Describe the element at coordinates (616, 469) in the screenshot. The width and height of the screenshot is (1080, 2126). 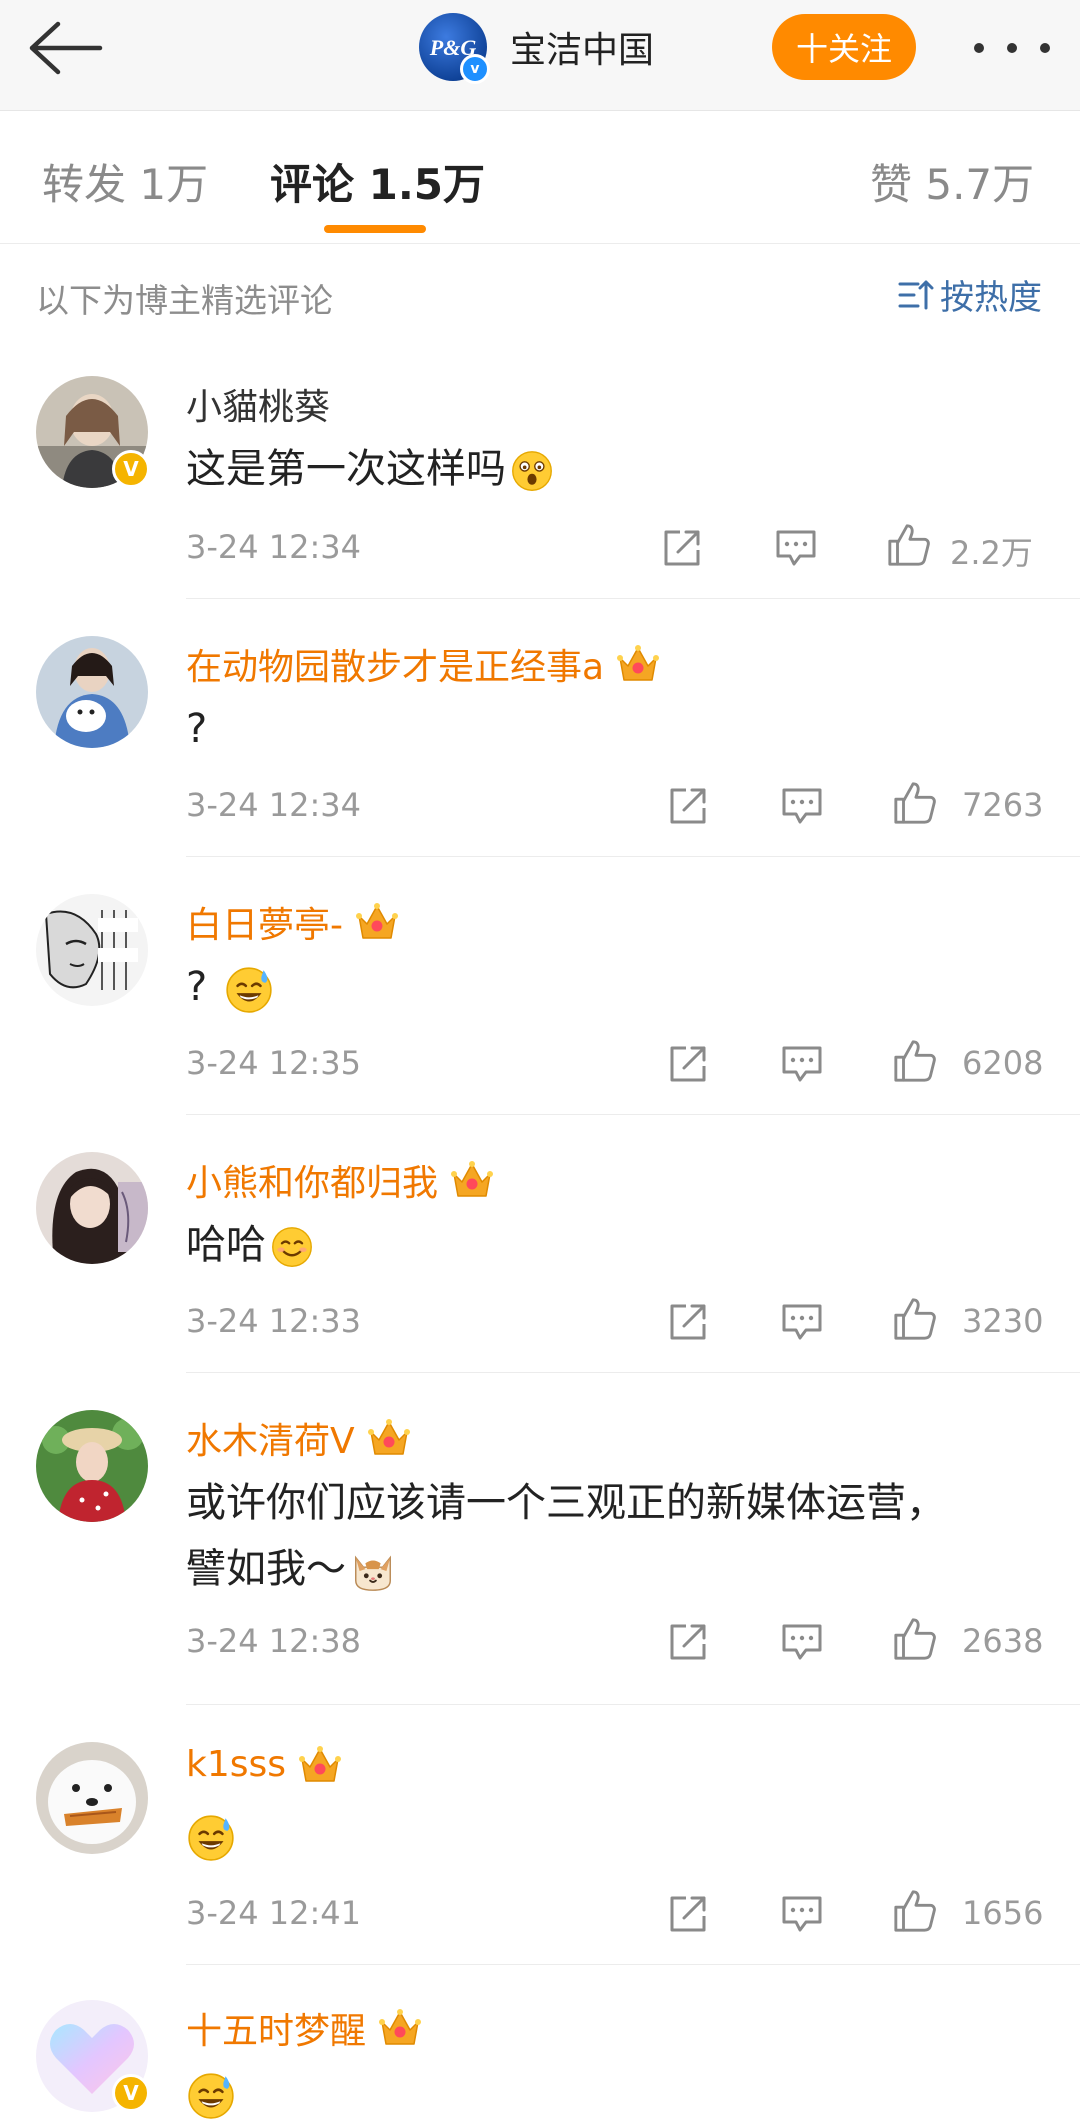
I see `comment-text: 这是第一次这样吗` at that location.